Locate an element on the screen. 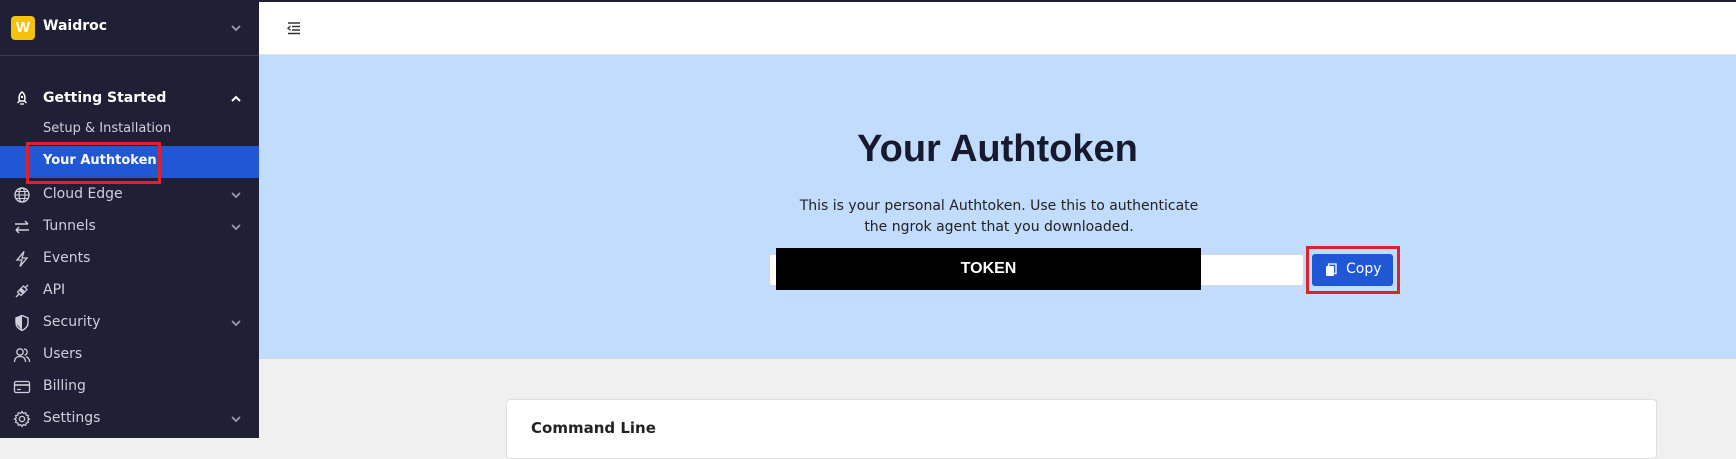 The height and width of the screenshot is (459, 1736). org-switcher: W Waidroc is located at coordinates (129, 28).